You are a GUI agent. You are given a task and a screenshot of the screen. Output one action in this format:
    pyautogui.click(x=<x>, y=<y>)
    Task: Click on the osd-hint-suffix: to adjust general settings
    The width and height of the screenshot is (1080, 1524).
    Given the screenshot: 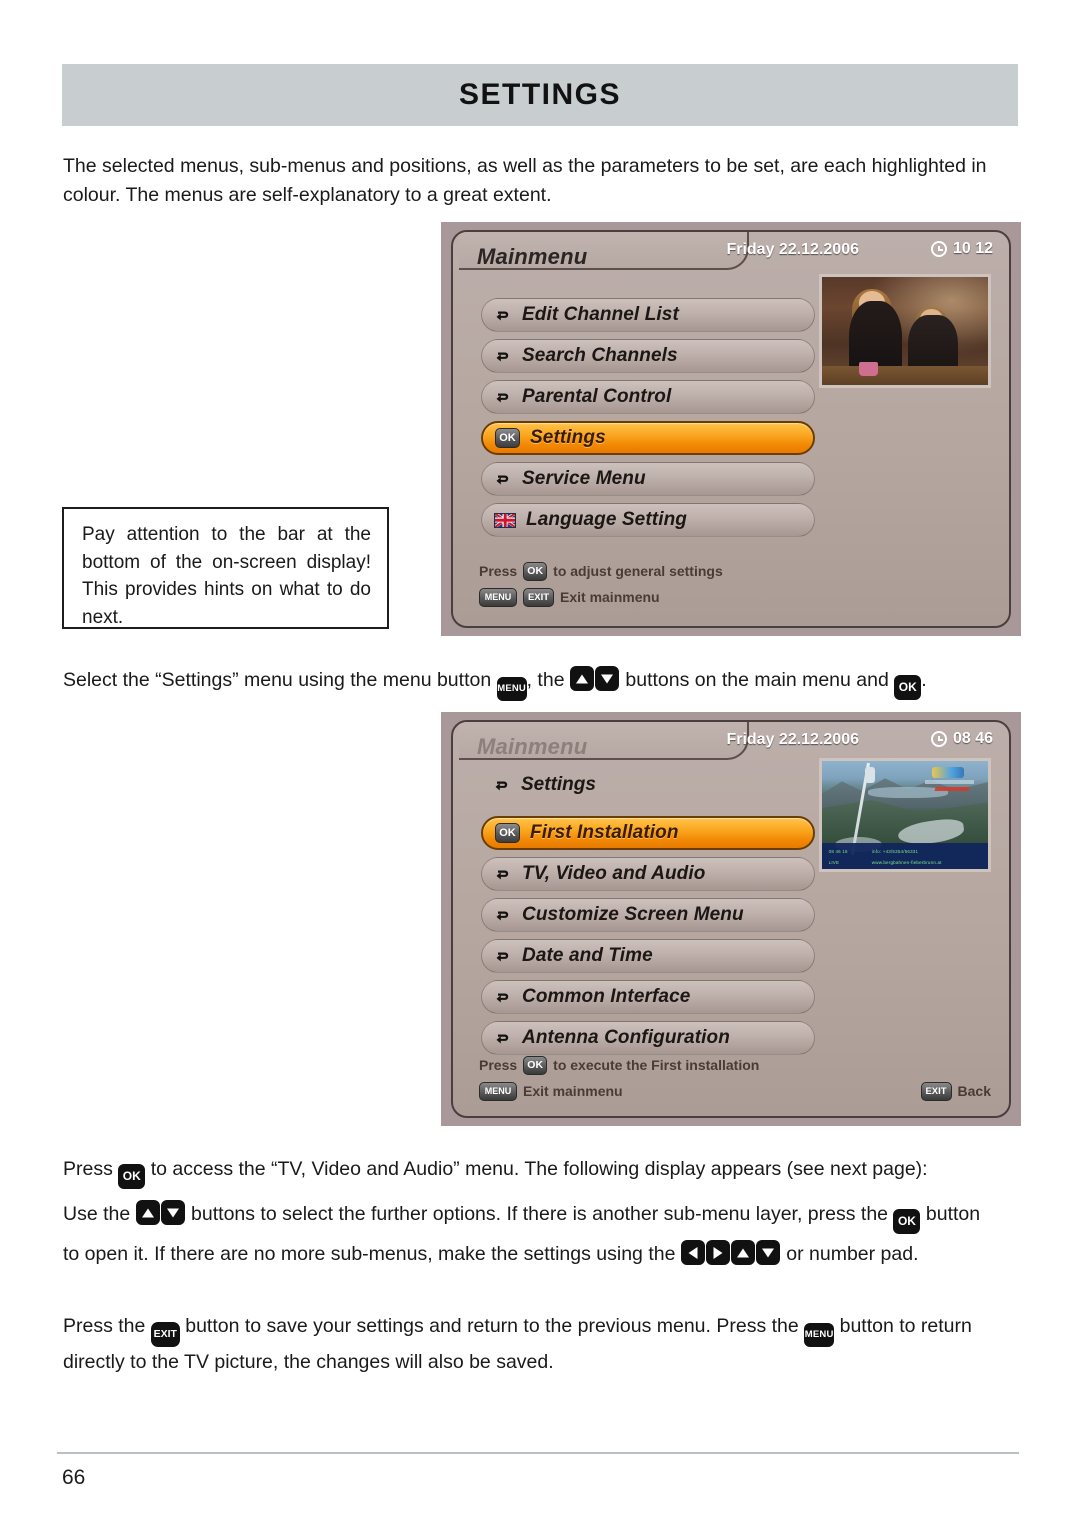 What is the action you would take?
    pyautogui.click(x=638, y=571)
    